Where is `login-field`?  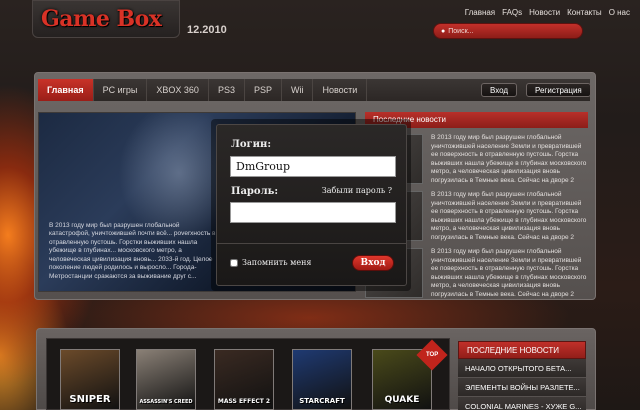
login-field is located at coordinates (313, 166).